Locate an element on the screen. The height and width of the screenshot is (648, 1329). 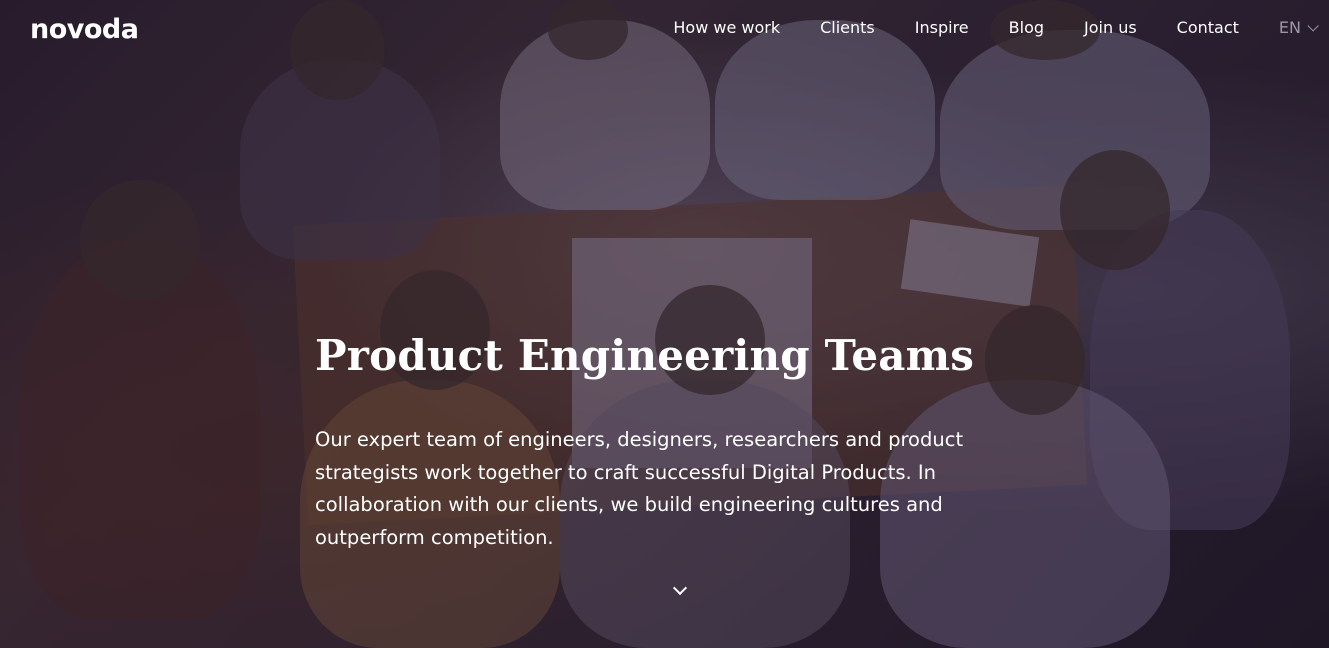
nav-item-clients: Clients is located at coordinates (847, 27).